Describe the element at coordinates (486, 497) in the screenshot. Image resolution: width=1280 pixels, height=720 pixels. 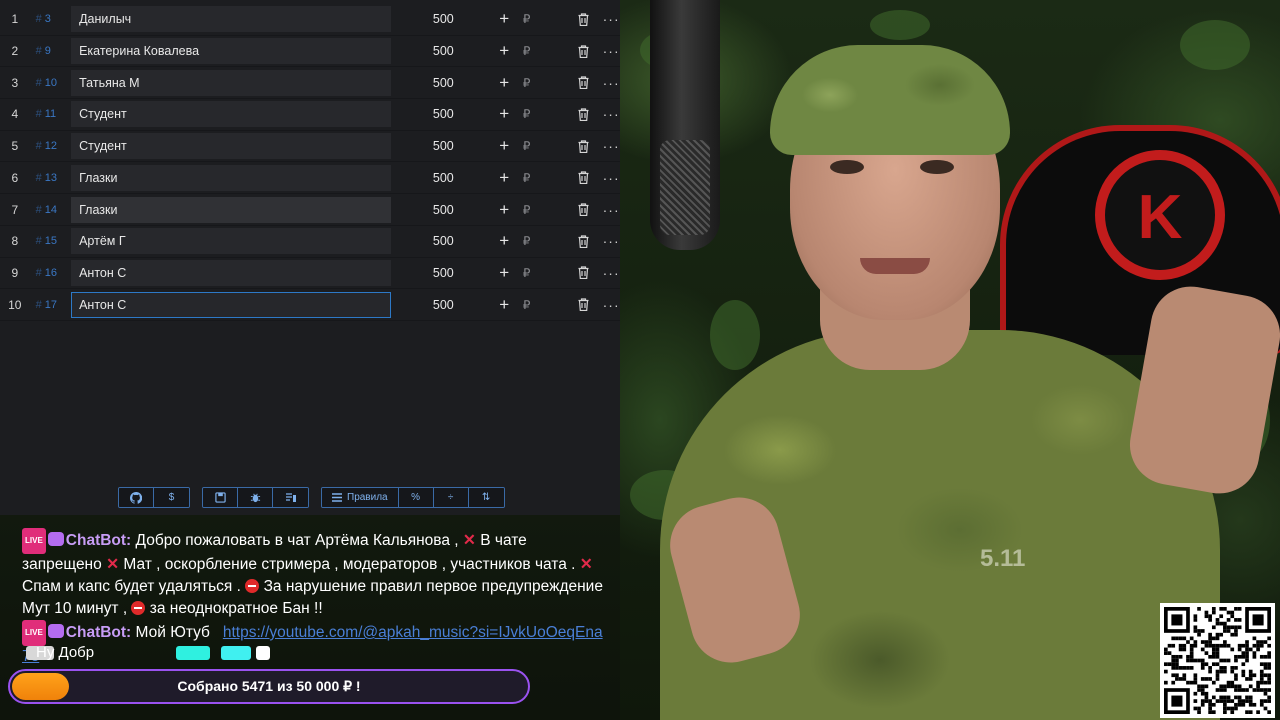
I see `sort-button: ⇅` at that location.